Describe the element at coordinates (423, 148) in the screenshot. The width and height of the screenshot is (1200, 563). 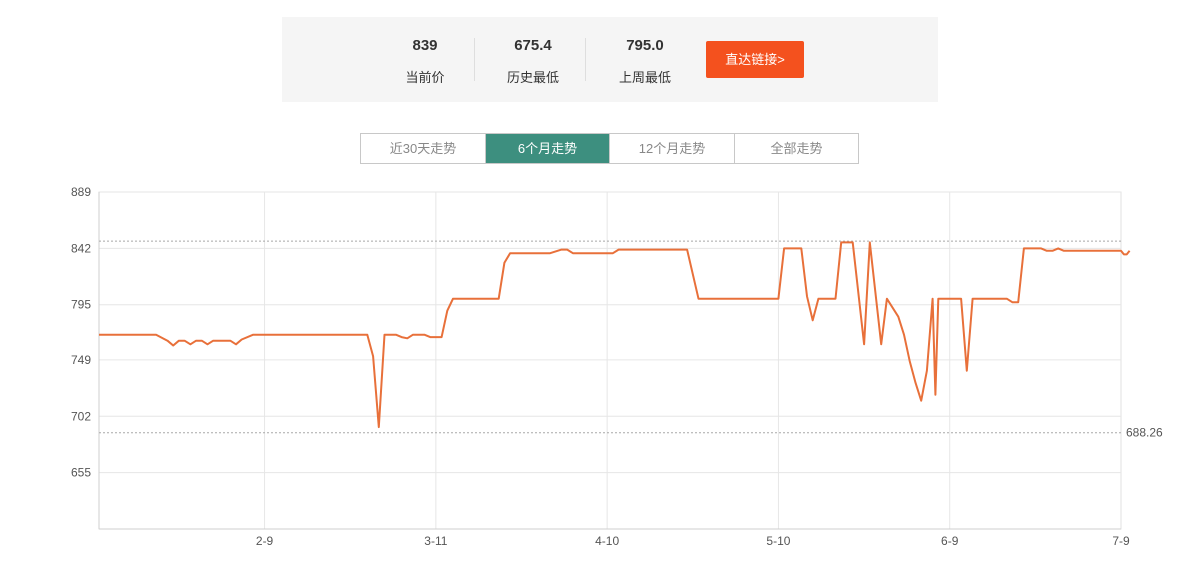
I see `tab-30-days: 近30天走势` at that location.